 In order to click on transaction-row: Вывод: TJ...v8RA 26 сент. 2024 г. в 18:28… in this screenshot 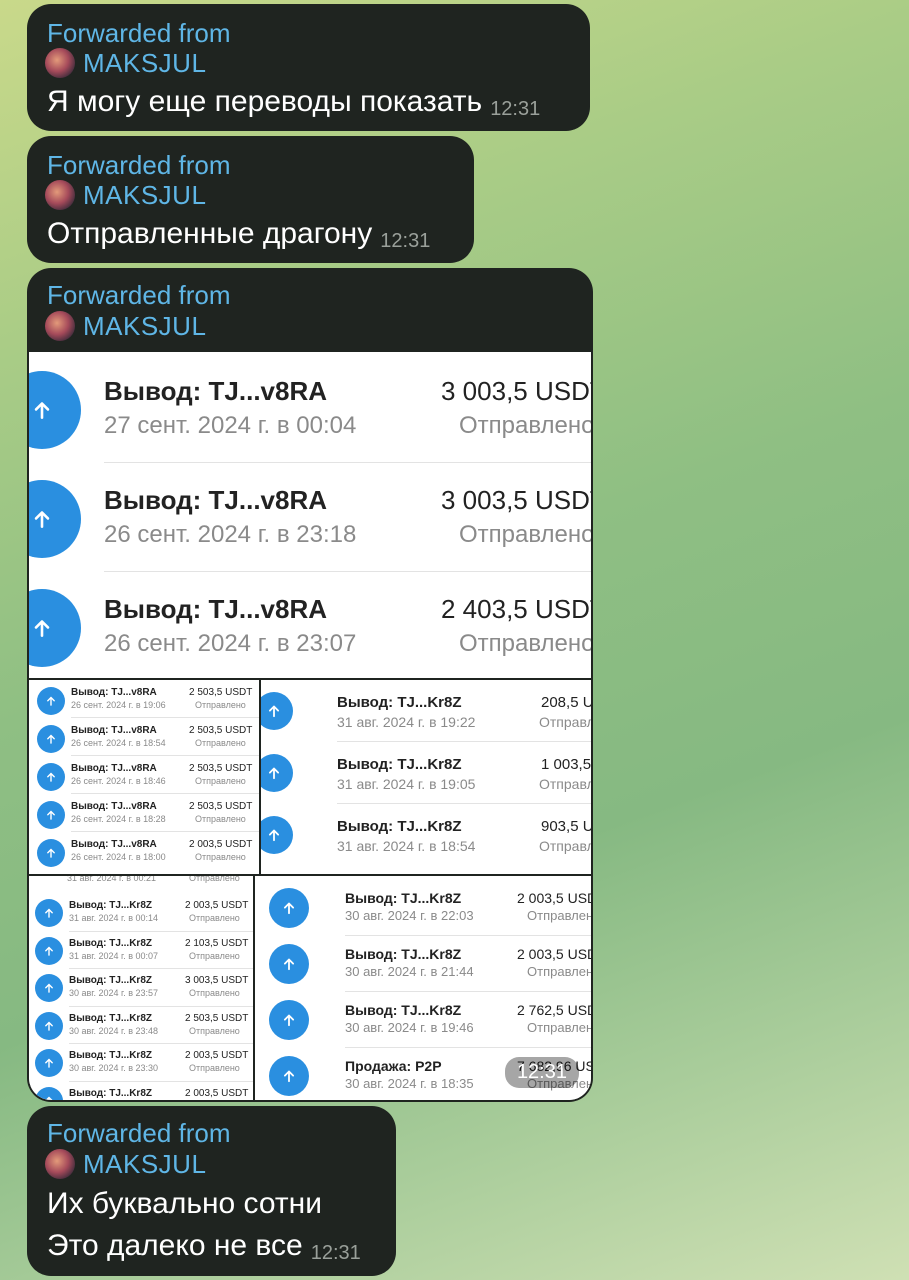, I will do `click(144, 813)`.